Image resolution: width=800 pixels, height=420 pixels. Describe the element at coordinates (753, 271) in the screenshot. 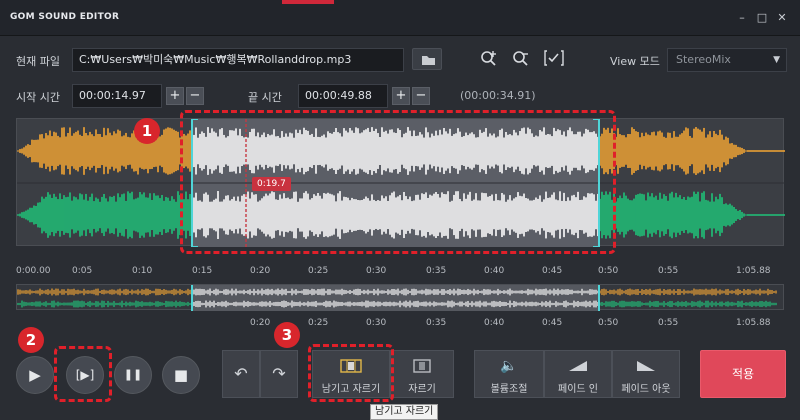

I see `ruler-tick-label: 1:05.88` at that location.